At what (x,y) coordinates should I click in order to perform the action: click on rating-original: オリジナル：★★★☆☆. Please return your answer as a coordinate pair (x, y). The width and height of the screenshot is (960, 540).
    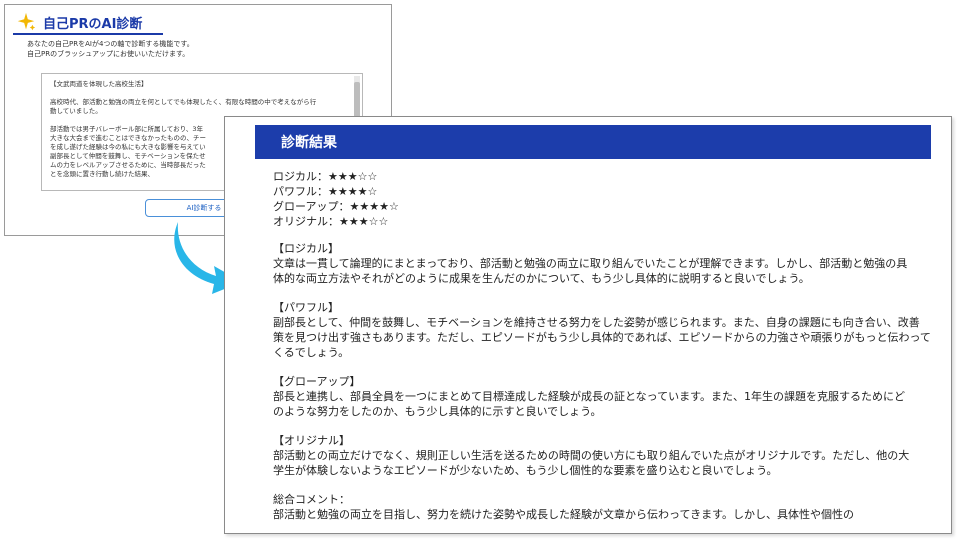
    Looking at the image, I should click on (331, 221).